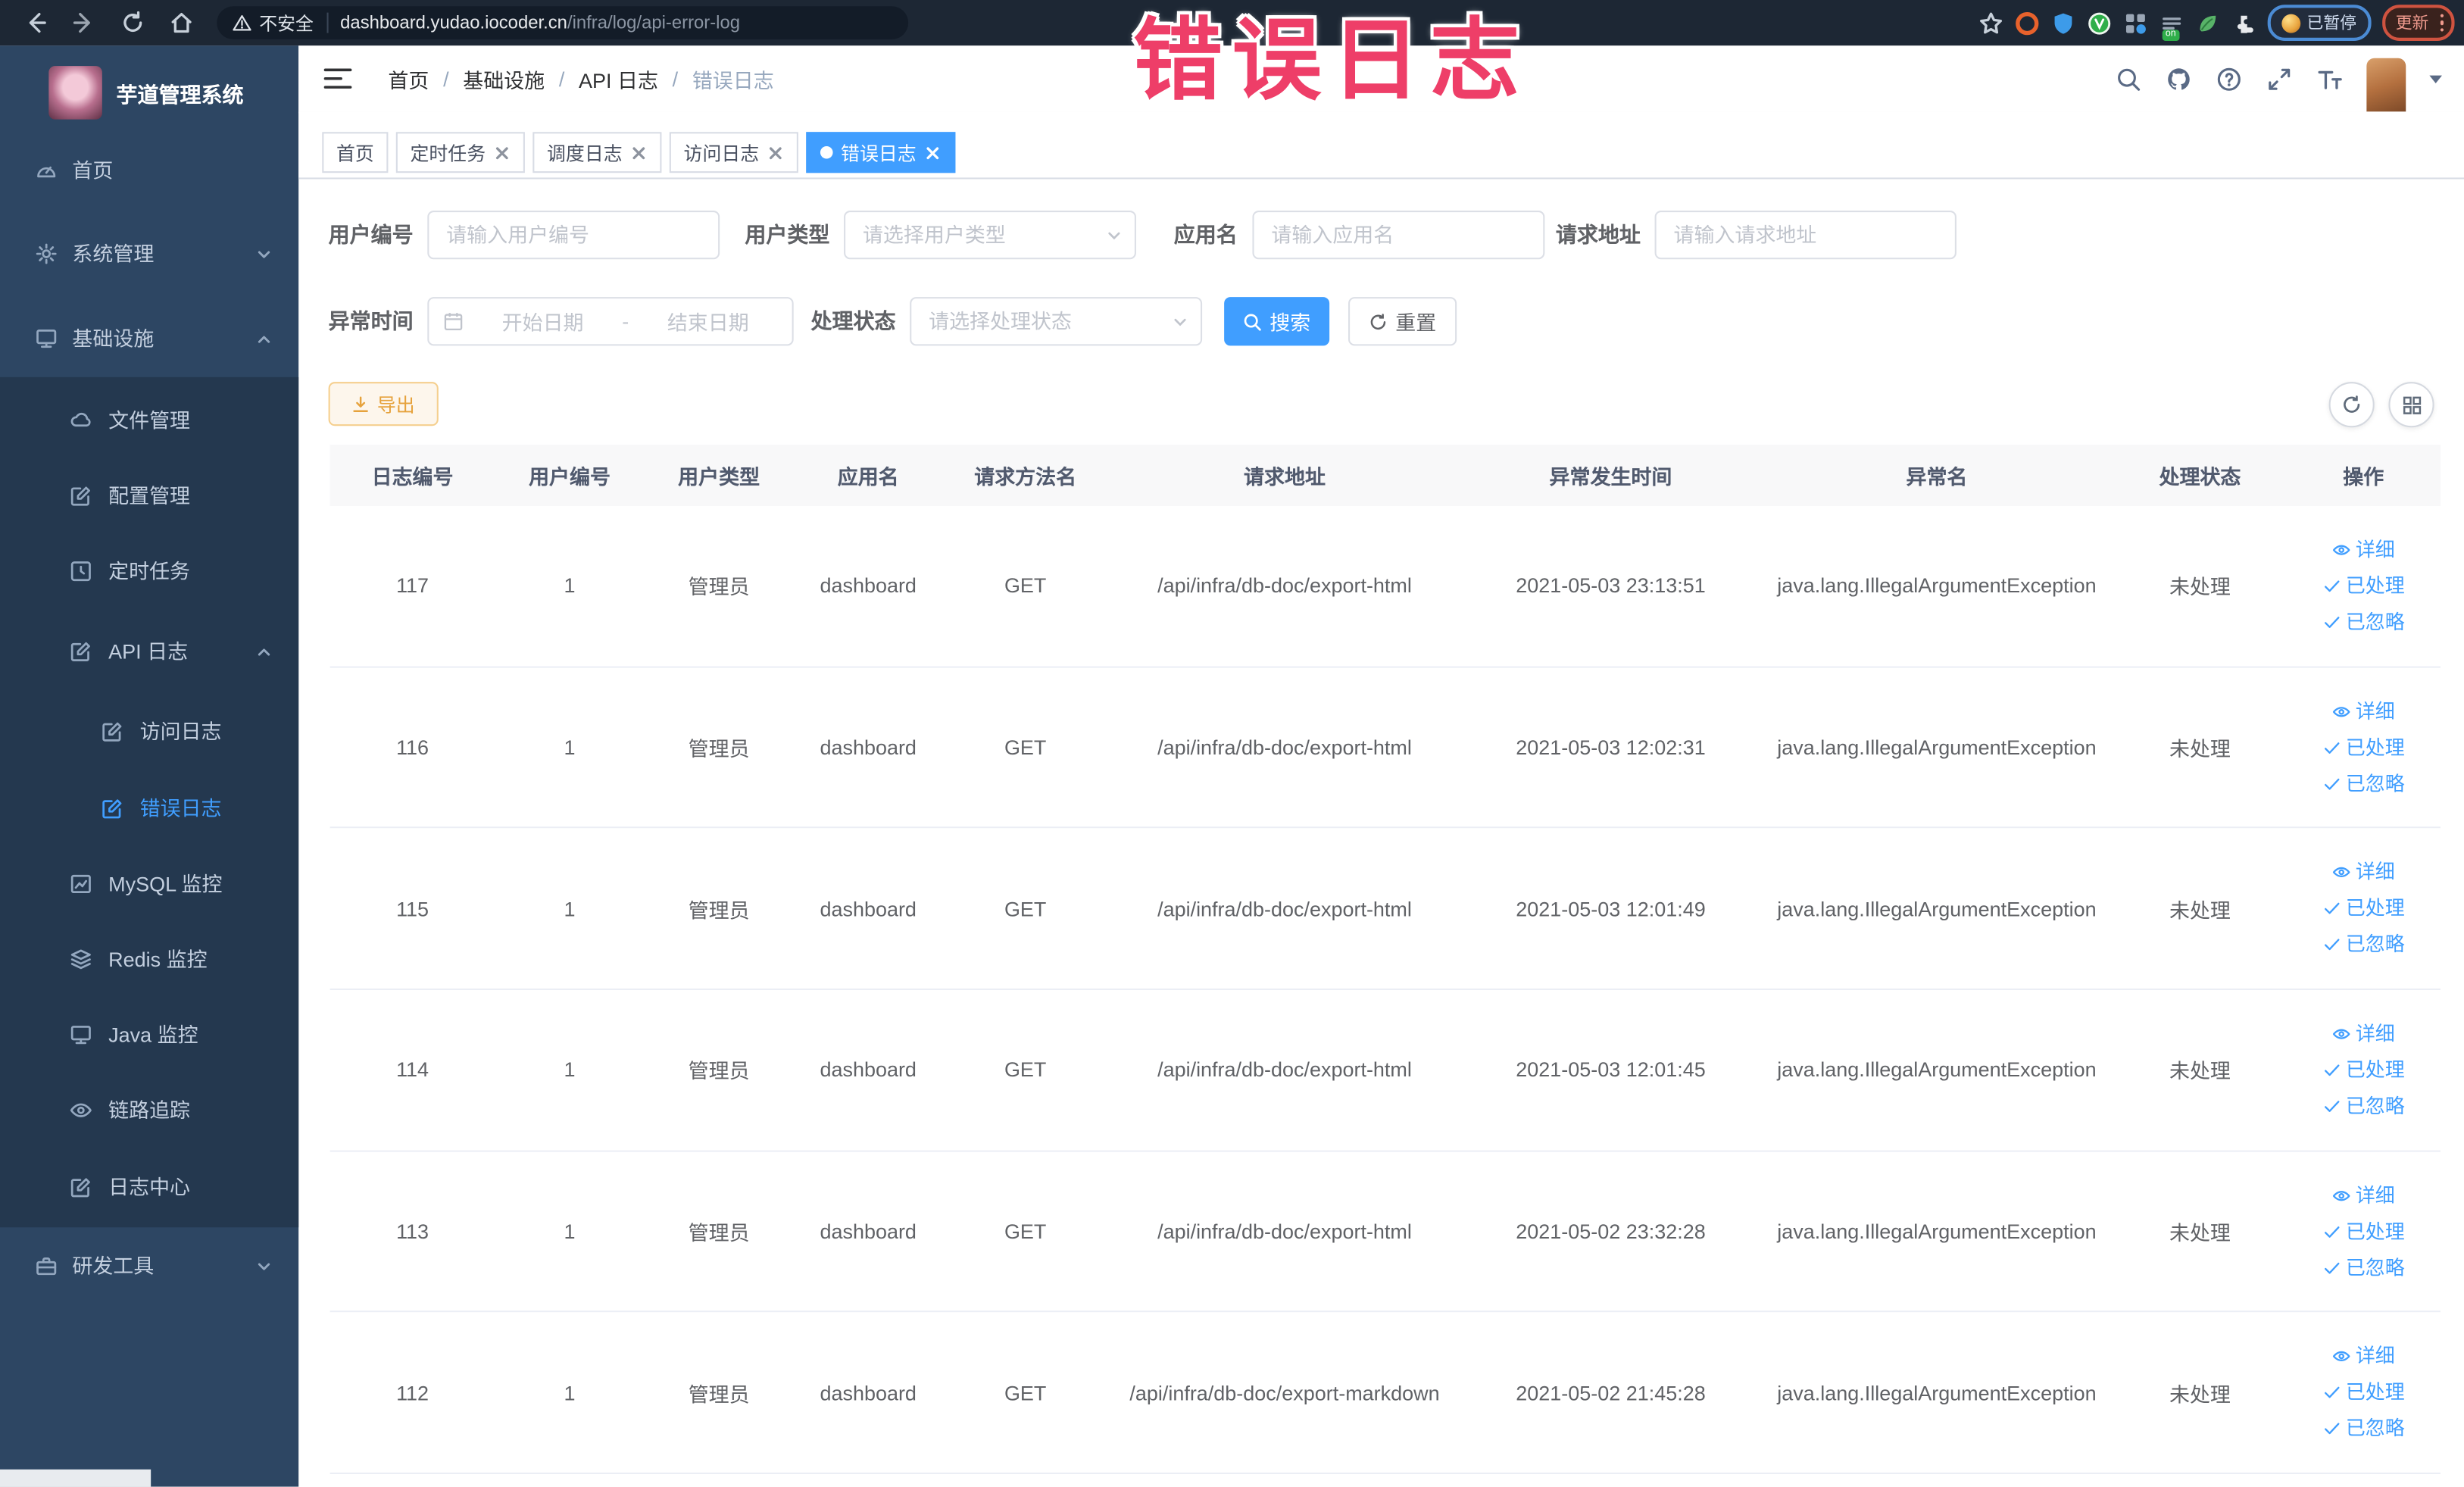 The image size is (2464, 1487). Describe the element at coordinates (149, 731) in the screenshot. I see `sidebar-item-access-log: 访问日志` at that location.